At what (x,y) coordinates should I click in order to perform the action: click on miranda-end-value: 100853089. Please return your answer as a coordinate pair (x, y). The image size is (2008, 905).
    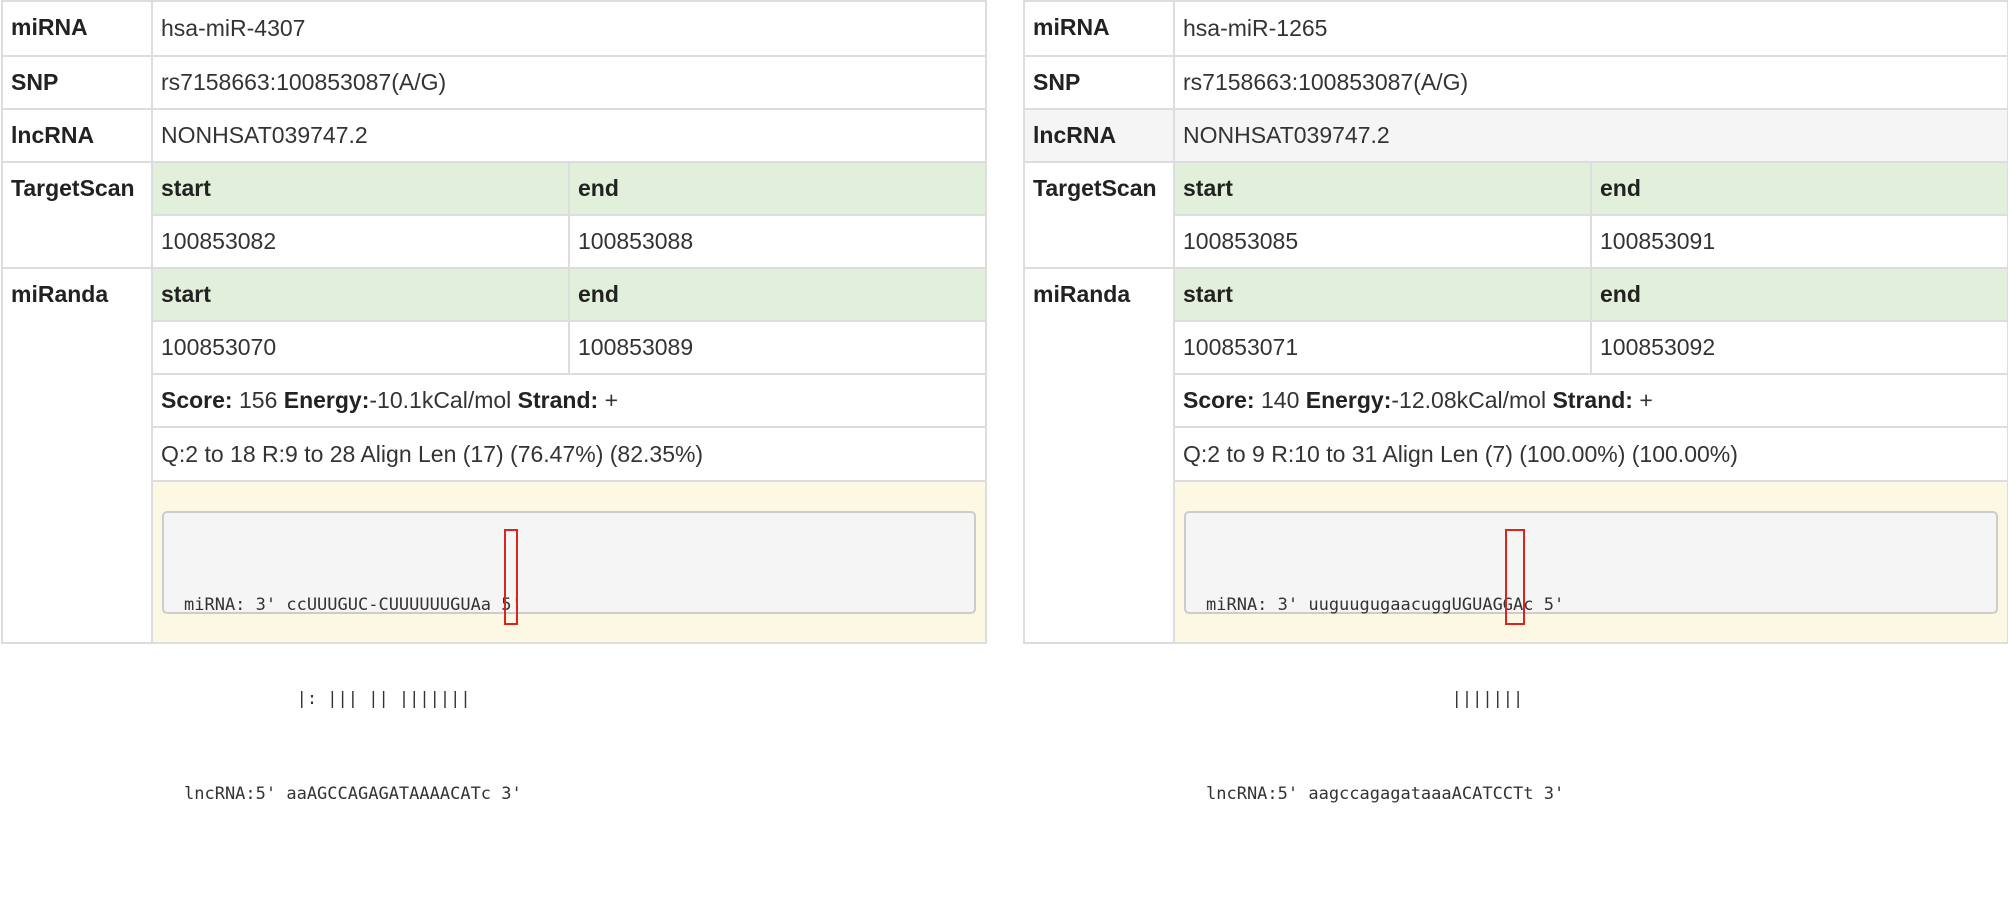
    Looking at the image, I should click on (777, 347).